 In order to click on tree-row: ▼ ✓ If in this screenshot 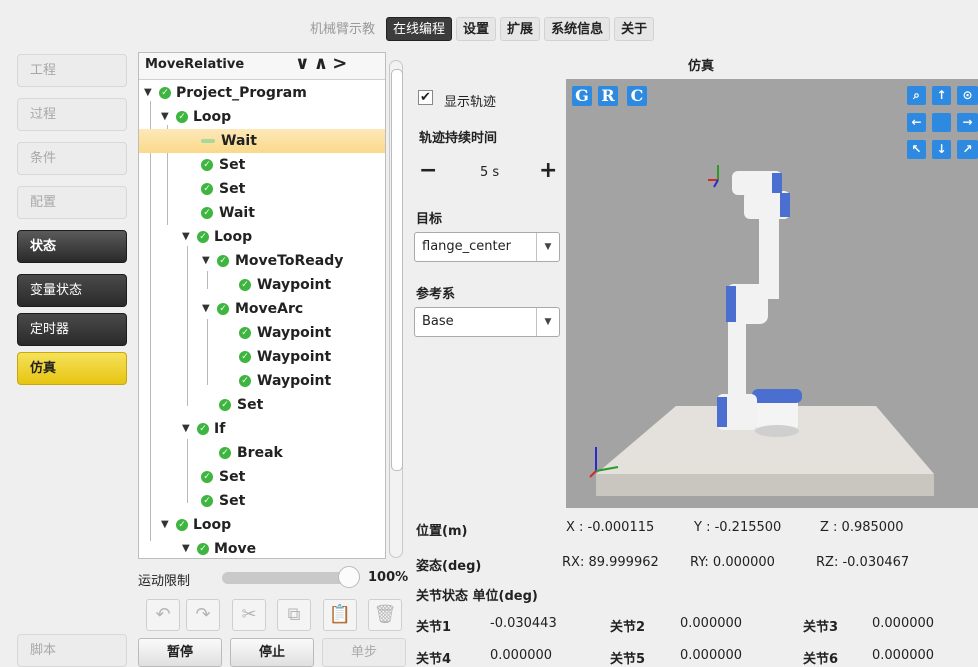, I will do `click(262, 429)`.